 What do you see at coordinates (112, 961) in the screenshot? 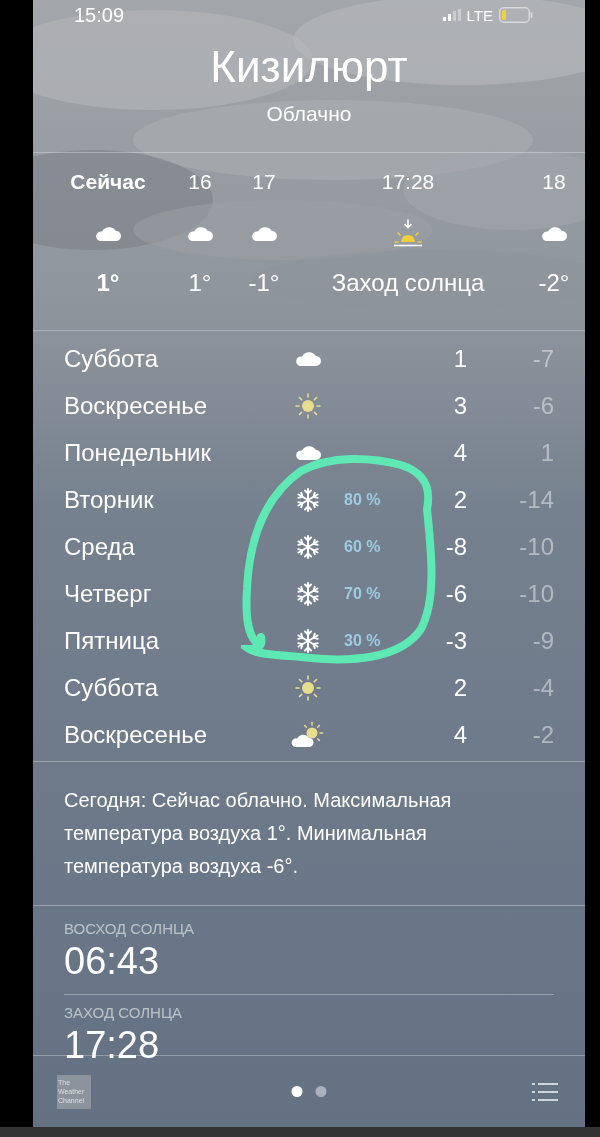
I see `detail-value: 06:43` at bounding box center [112, 961].